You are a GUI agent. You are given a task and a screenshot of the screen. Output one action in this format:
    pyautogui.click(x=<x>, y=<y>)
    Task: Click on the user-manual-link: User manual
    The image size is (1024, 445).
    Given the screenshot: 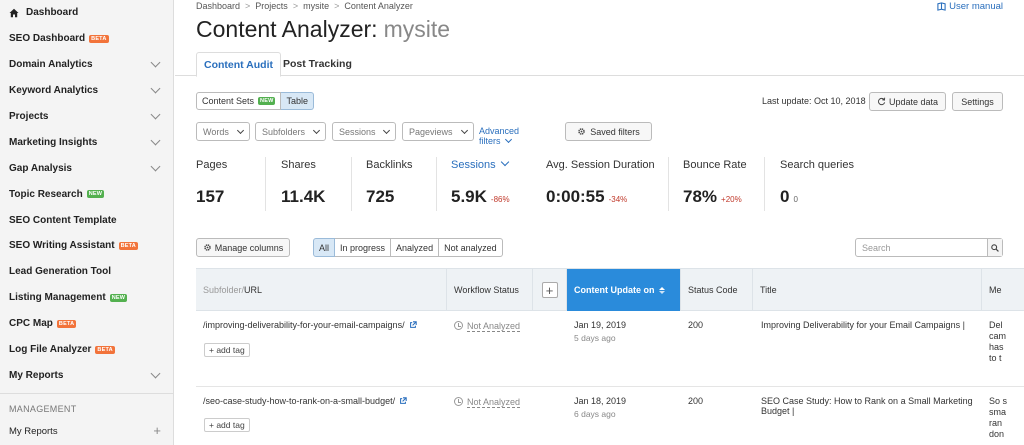 What is the action you would take?
    pyautogui.click(x=970, y=6)
    